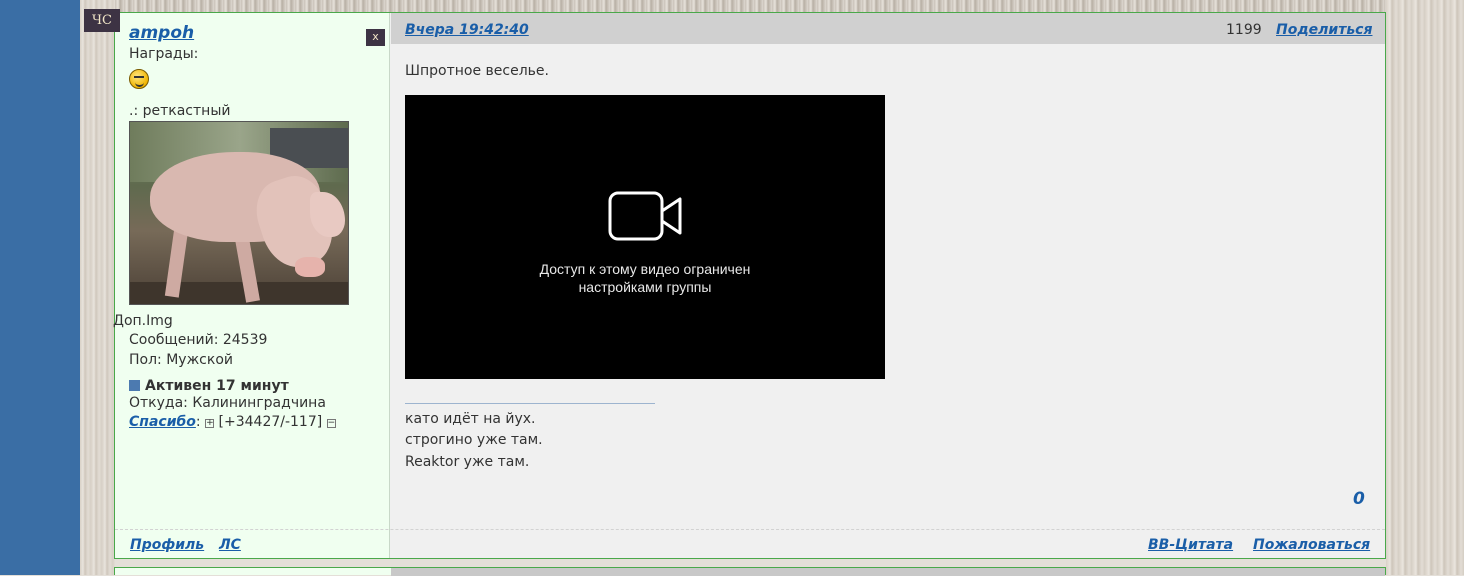  What do you see at coordinates (530, 403) in the screenshot?
I see `signature-divider` at bounding box center [530, 403].